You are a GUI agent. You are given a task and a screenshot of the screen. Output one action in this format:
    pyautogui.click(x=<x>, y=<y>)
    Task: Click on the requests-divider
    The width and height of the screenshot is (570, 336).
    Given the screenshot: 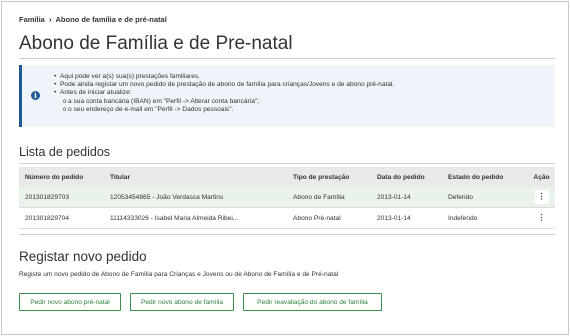 What is the action you would take?
    pyautogui.click(x=287, y=163)
    